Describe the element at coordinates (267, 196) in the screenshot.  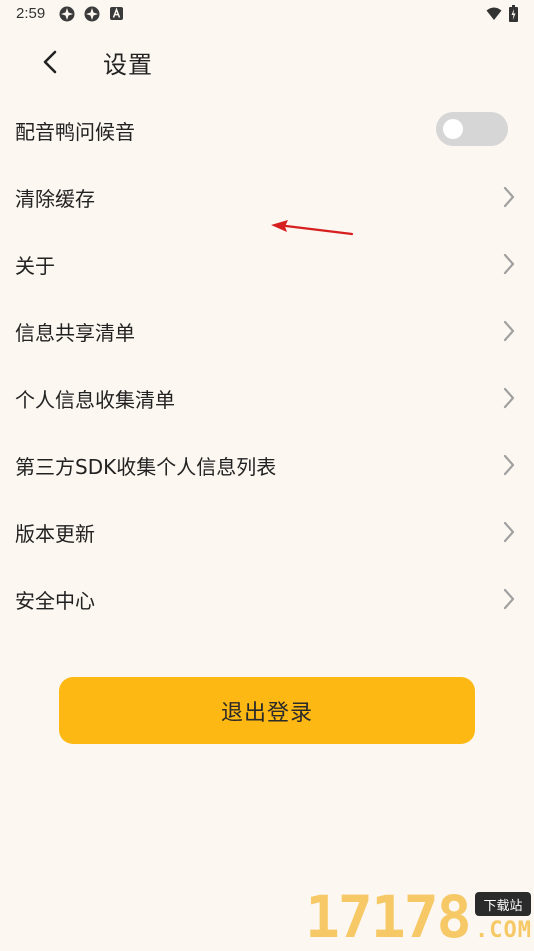
I see `setting-clear-cache: 清除缓存` at that location.